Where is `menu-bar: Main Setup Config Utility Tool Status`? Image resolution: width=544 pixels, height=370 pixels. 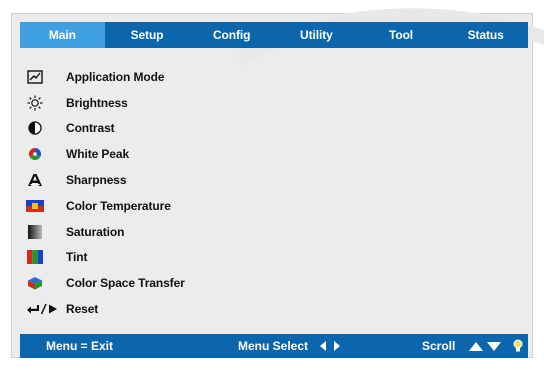 menu-bar: Main Setup Config Utility Tool Status is located at coordinates (274, 35).